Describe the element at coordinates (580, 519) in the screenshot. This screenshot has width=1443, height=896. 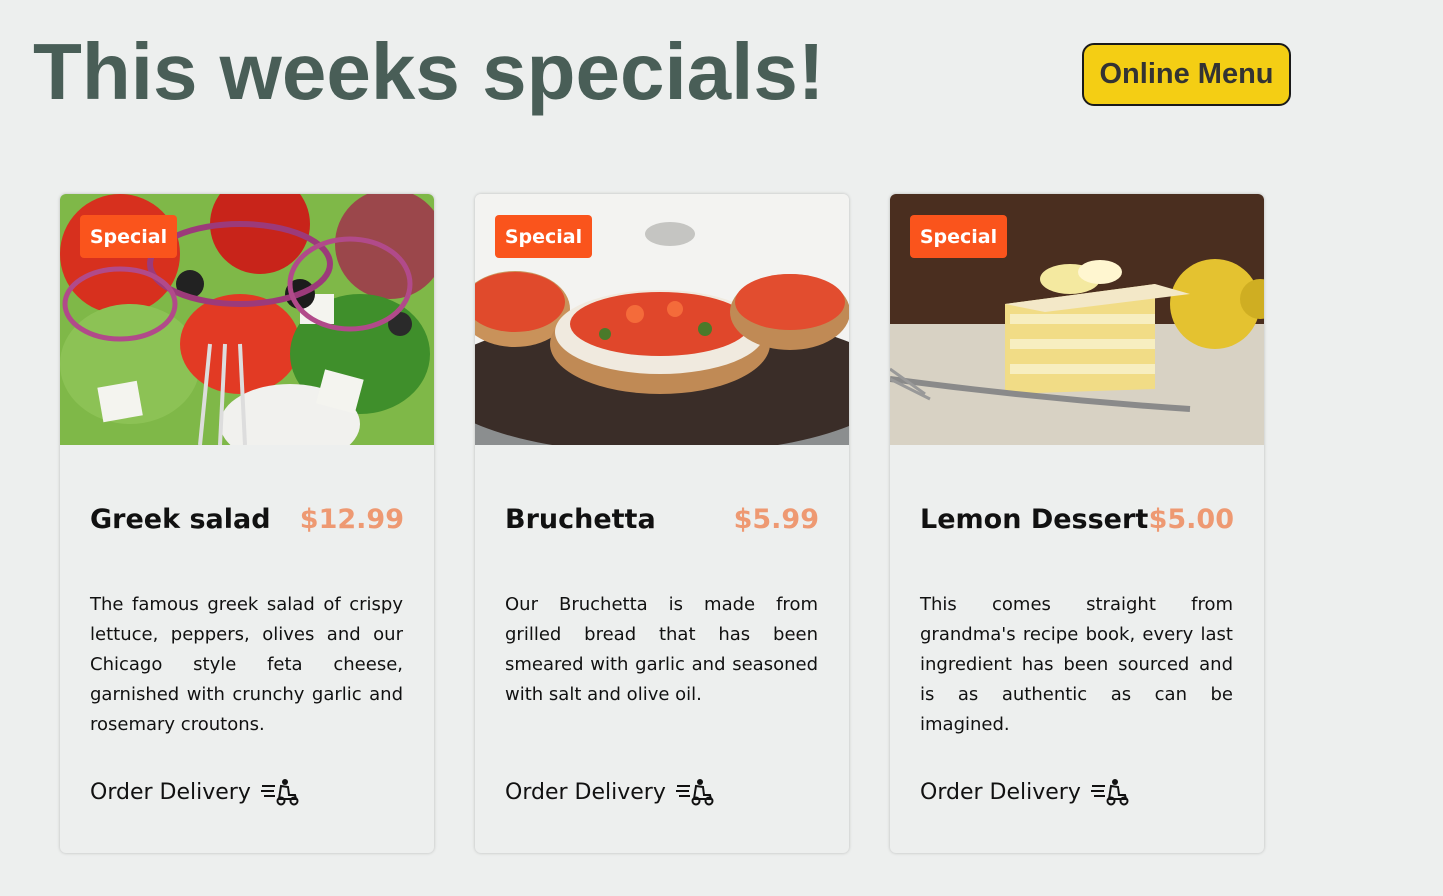
I see `dish-title: Bruchetta` at that location.